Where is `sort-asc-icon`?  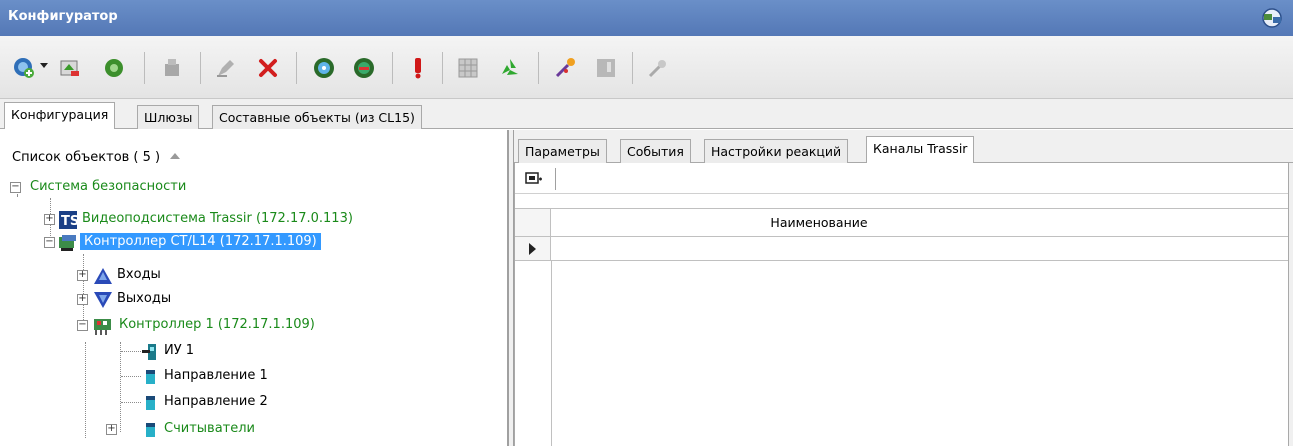
sort-asc-icon is located at coordinates (175, 156).